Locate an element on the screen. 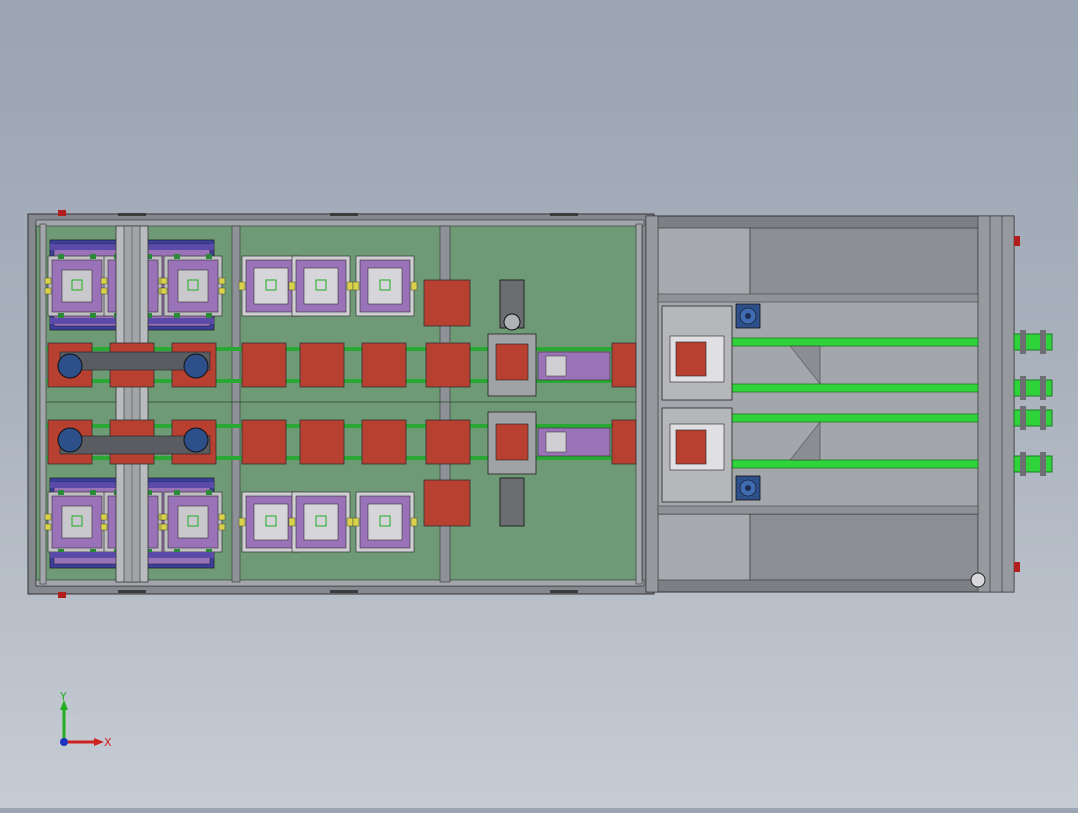  fixture-row-bottom is located at coordinates (328, 522).